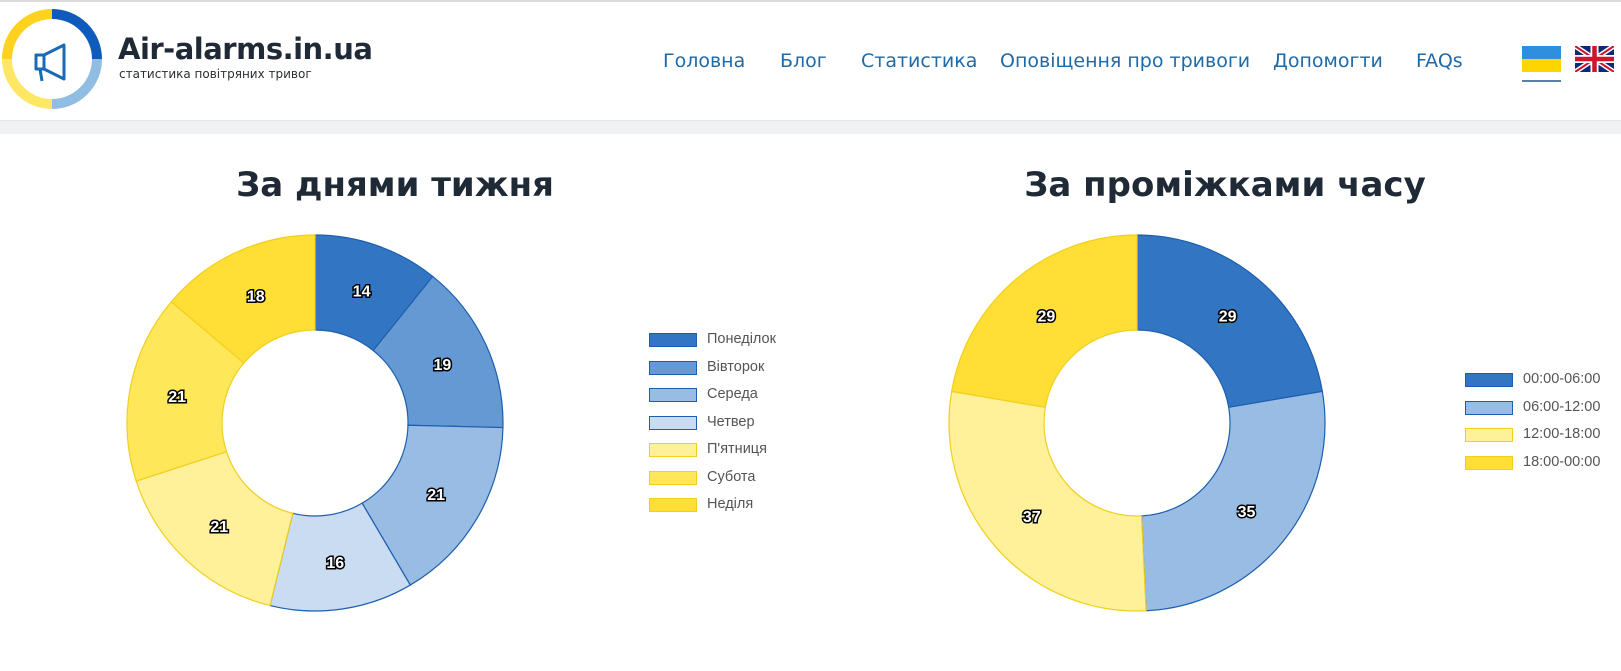 This screenshot has width=1621, height=671. I want to click on legend-label: 12:00-18:00, so click(1562, 434).